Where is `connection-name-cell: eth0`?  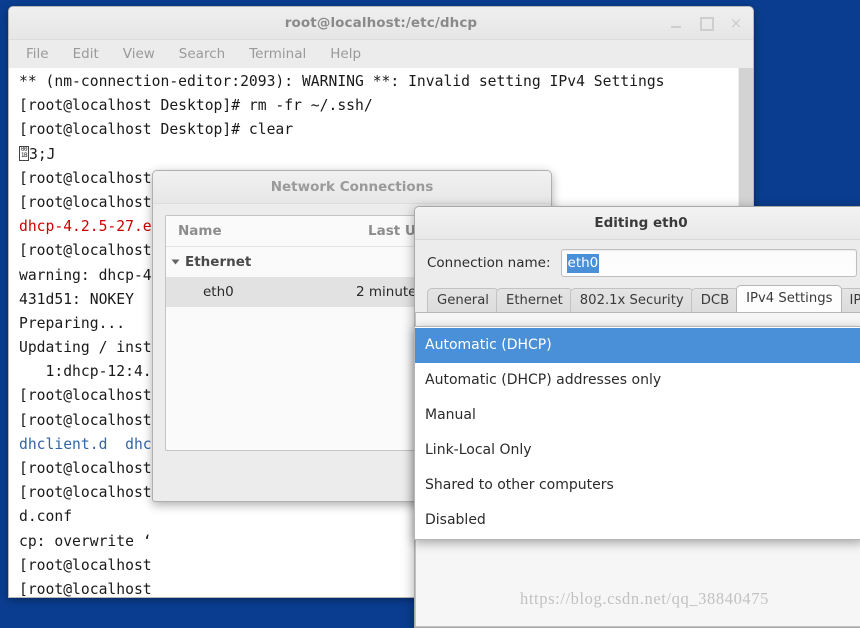
connection-name-cell: eth0 is located at coordinates (218, 292).